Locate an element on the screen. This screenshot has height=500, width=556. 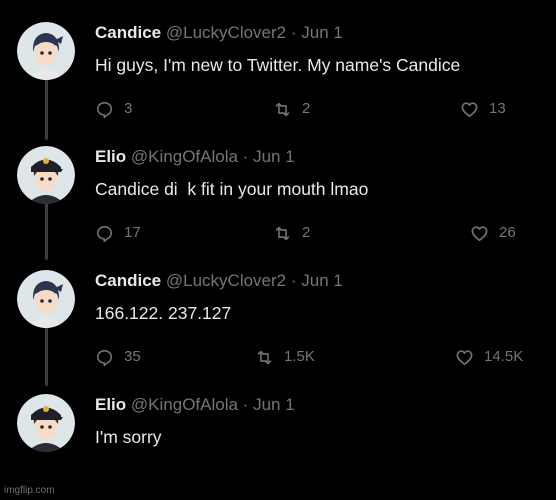
tweet-text: I'm sorry is located at coordinates (128, 437).